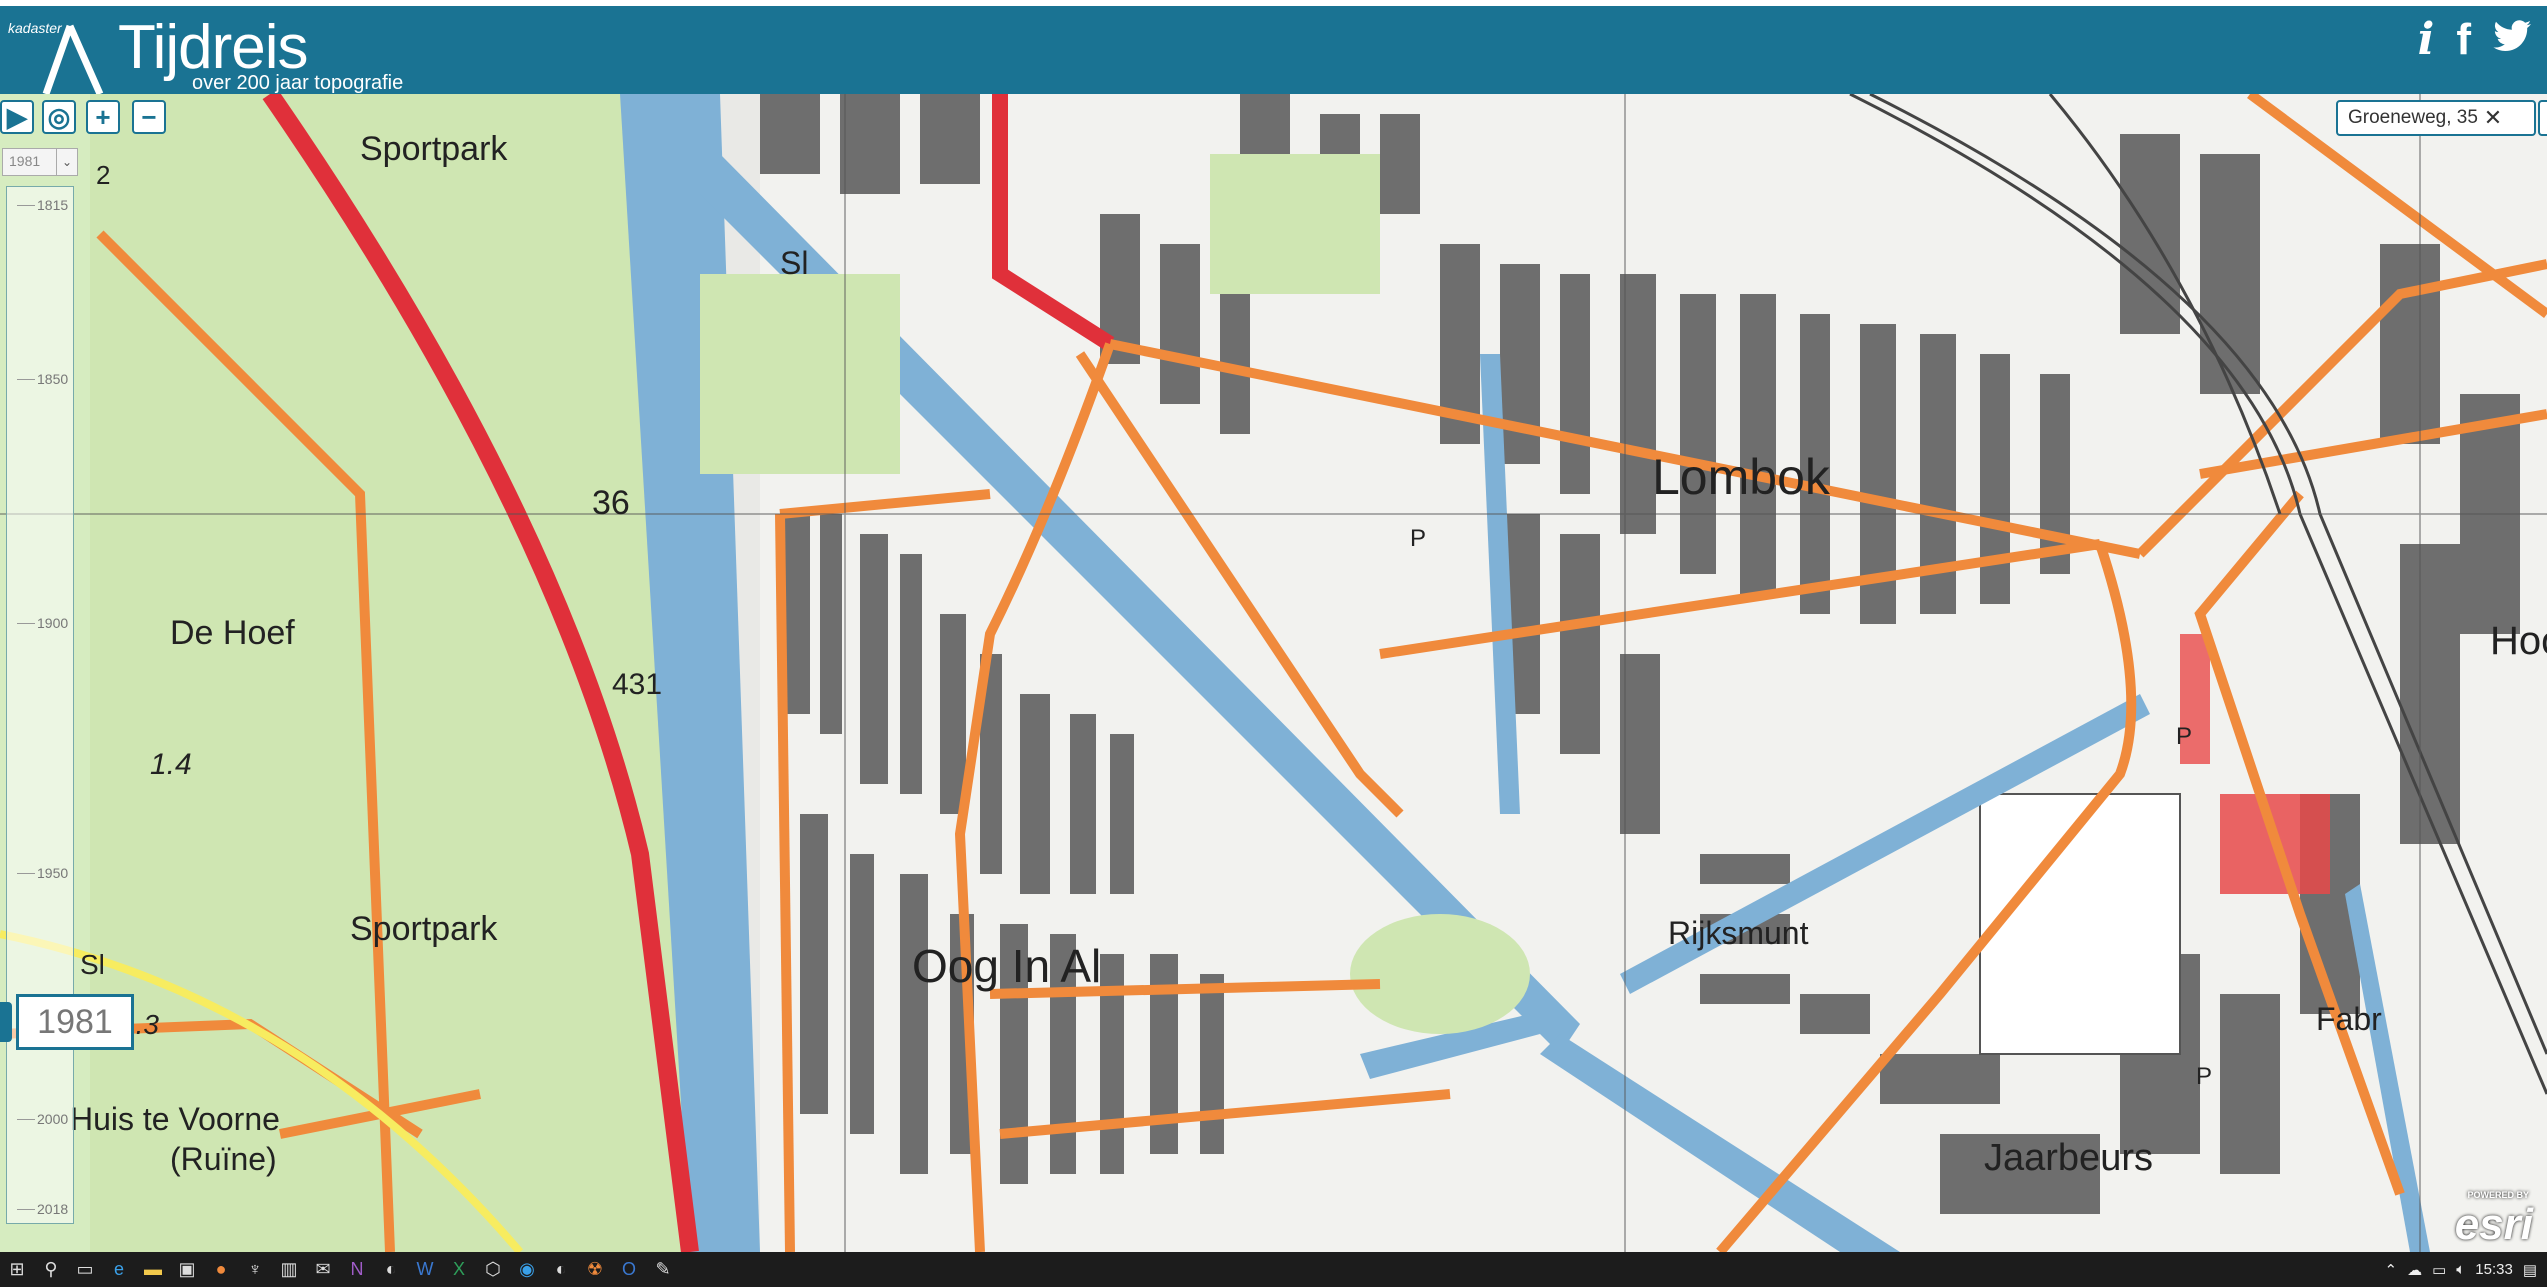 This screenshot has height=1287, width=2547. What do you see at coordinates (561, 1269) in the screenshot?
I see `steam2-icon: ◐` at bounding box center [561, 1269].